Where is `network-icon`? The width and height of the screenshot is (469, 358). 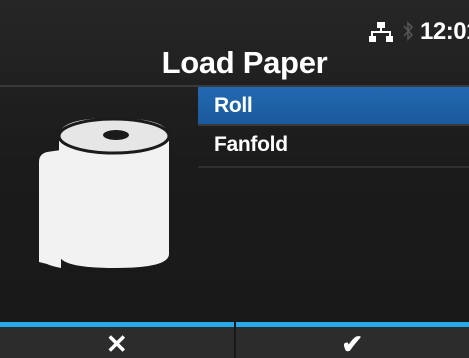
network-icon is located at coordinates (381, 32).